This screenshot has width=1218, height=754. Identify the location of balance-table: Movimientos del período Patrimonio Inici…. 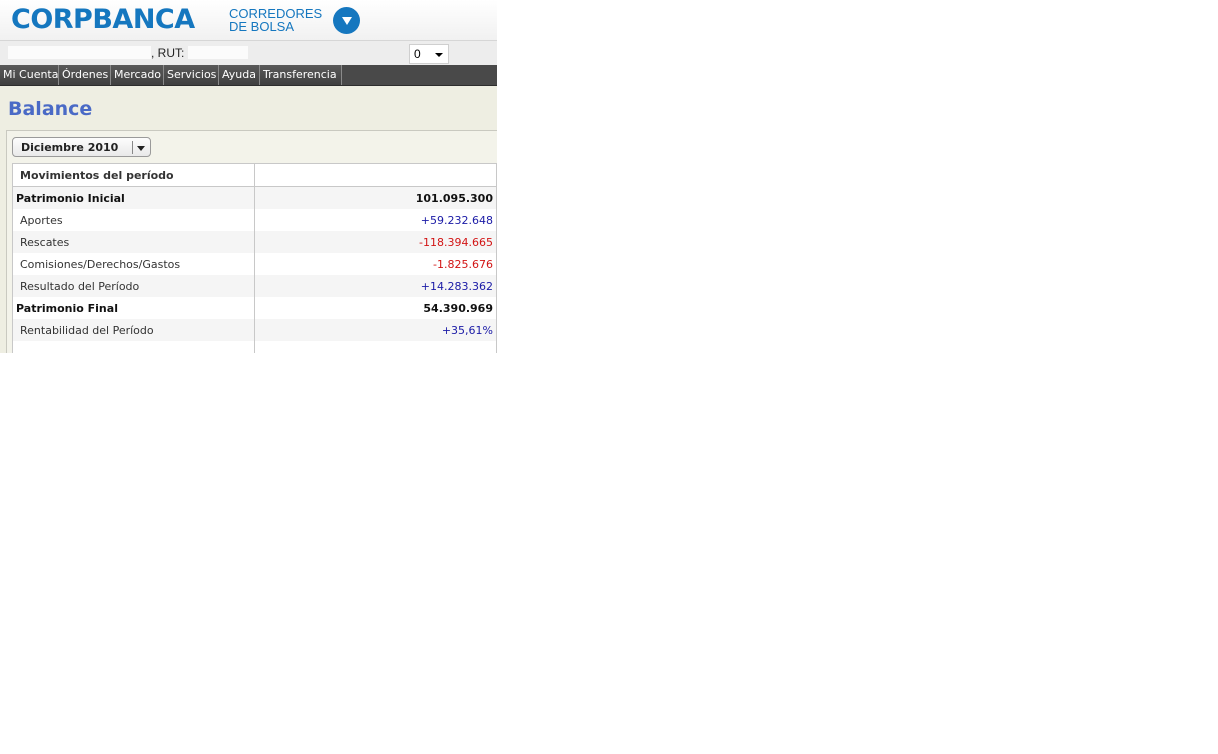
(254, 258).